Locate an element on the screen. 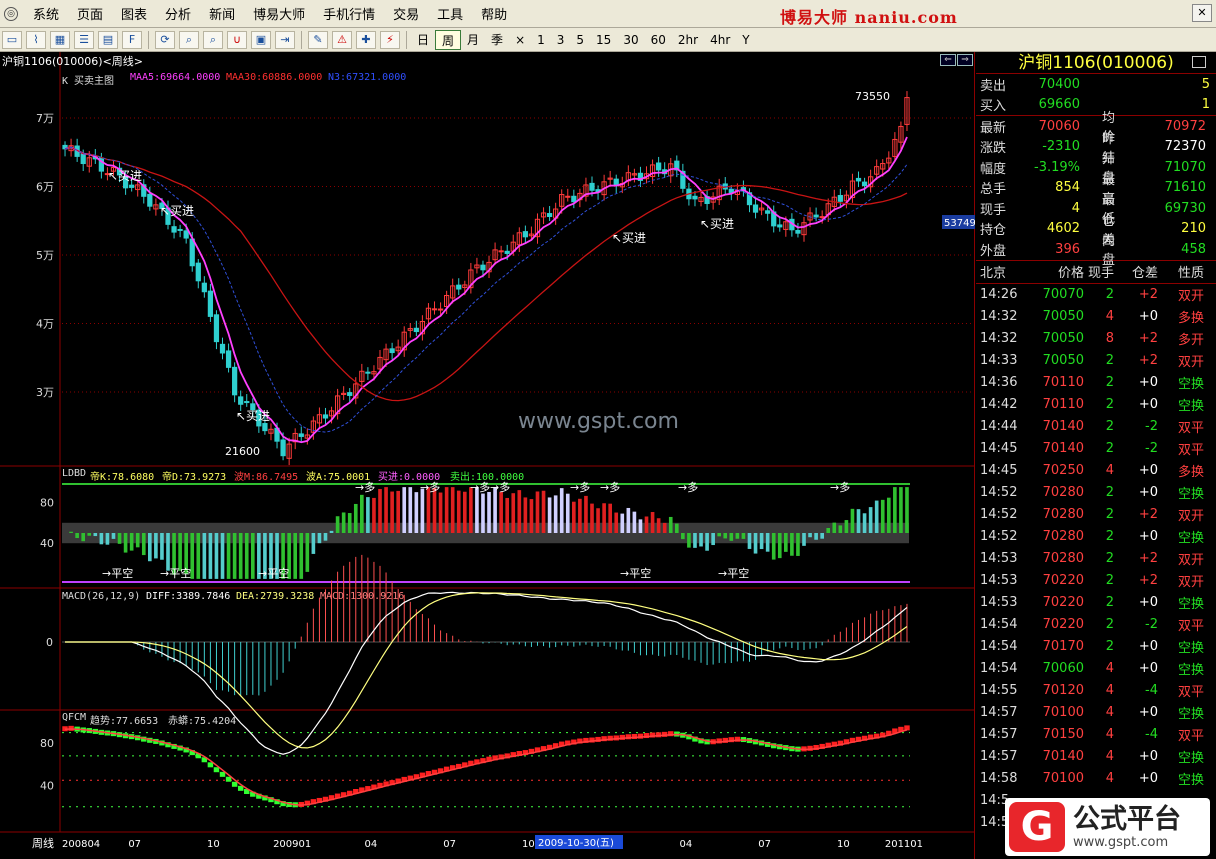 Image resolution: width=1216 pixels, height=859 pixels. trade-nature: 多开 is located at coordinates (1190, 340).